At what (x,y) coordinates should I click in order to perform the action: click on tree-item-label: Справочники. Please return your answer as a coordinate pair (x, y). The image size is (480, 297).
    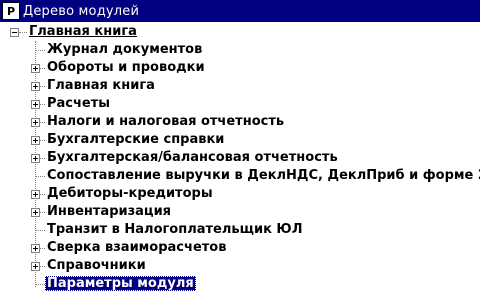
    Looking at the image, I should click on (96, 265).